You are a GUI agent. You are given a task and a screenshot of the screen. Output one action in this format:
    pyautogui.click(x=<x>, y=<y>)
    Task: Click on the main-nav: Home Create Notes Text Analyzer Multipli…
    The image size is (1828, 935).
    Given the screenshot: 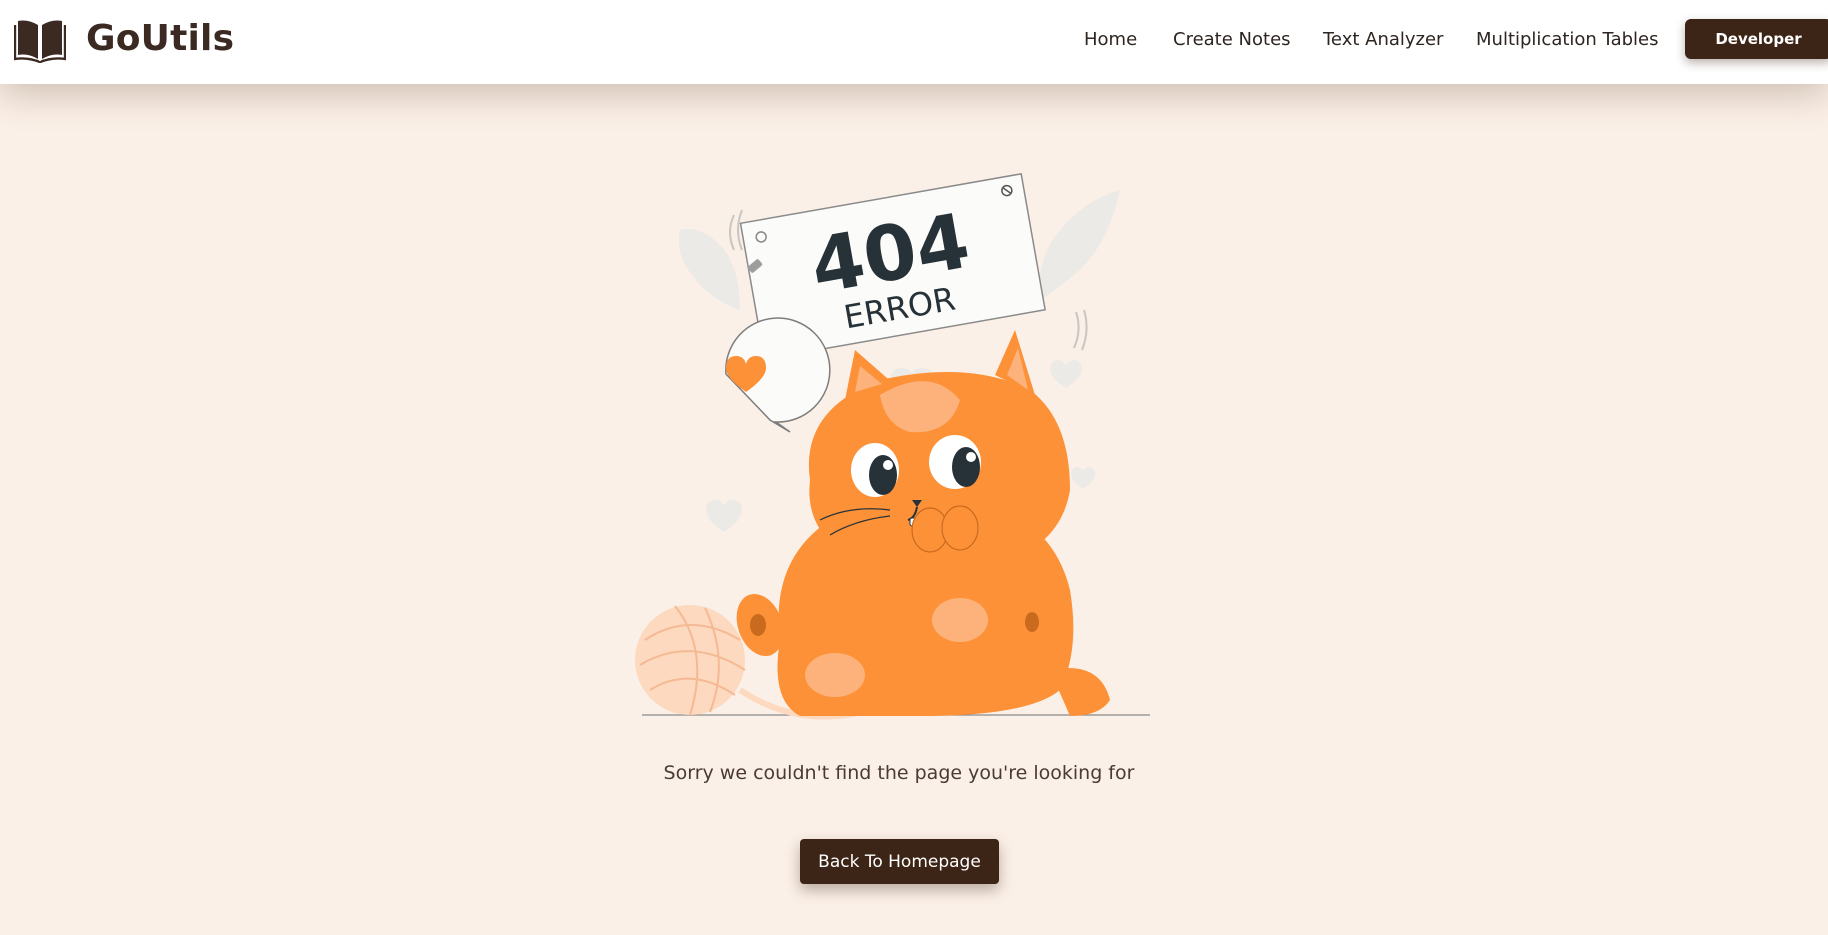 What is the action you would take?
    pyautogui.click(x=914, y=41)
    